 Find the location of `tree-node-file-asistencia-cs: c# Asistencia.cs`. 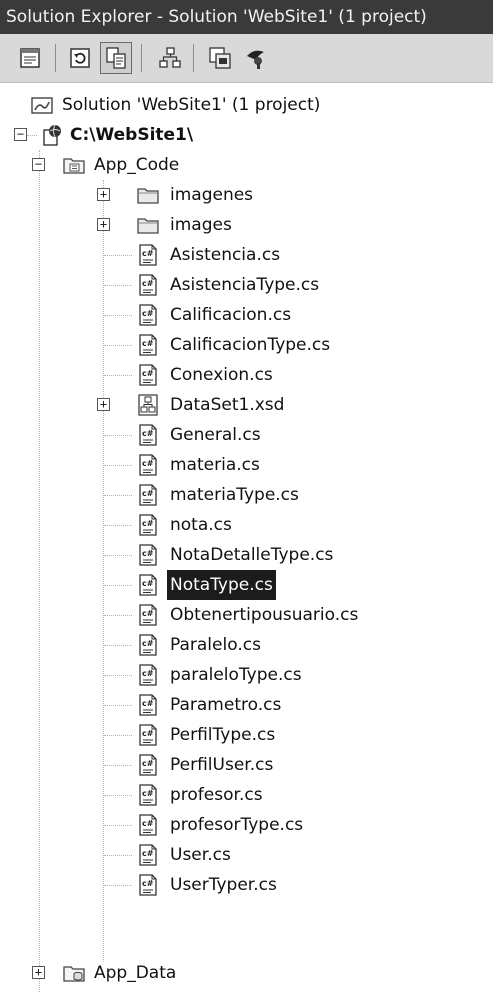

tree-node-file-asistencia-cs: c# Asistencia.cs is located at coordinates (246, 255).